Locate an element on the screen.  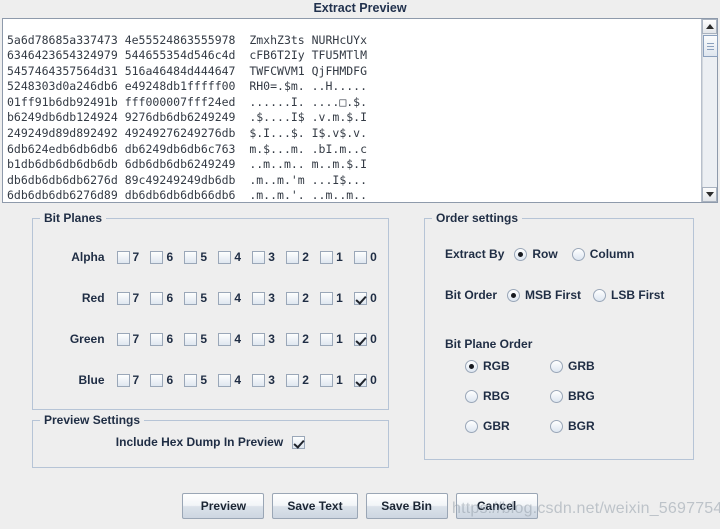
bit-plane-cell-alpha-2: 2 is located at coordinates (303, 257).